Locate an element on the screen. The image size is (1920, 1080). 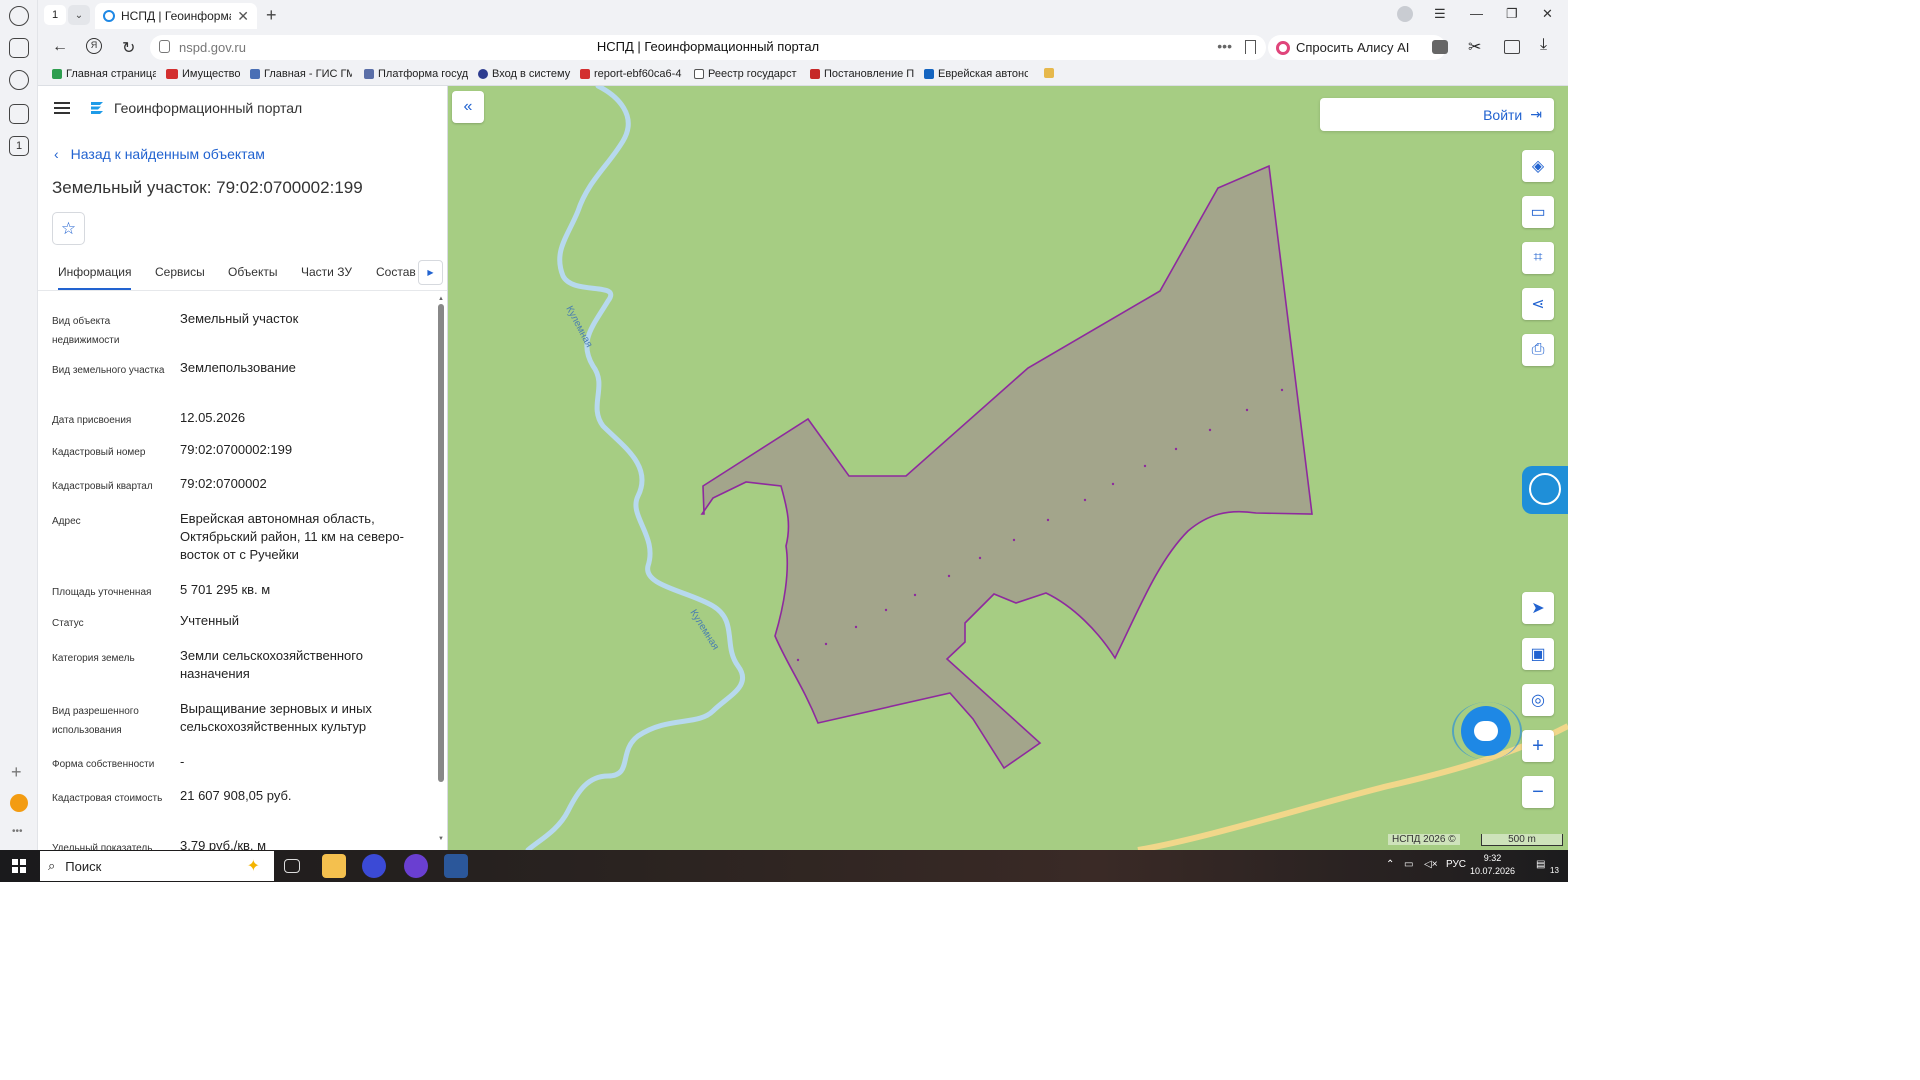
minimap-button: ▣ is located at coordinates (1538, 654).